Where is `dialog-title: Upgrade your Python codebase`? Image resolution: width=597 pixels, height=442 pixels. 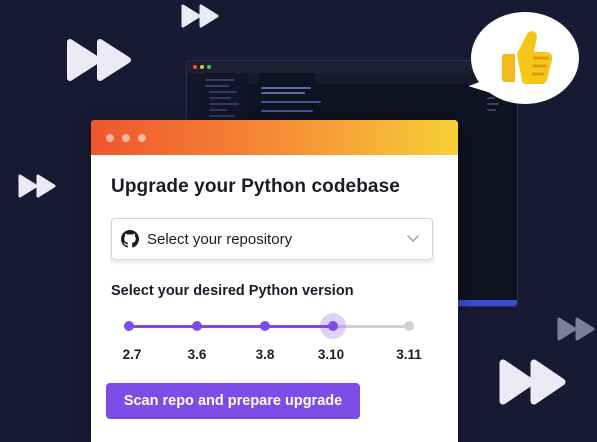 dialog-title: Upgrade your Python codebase is located at coordinates (255, 186).